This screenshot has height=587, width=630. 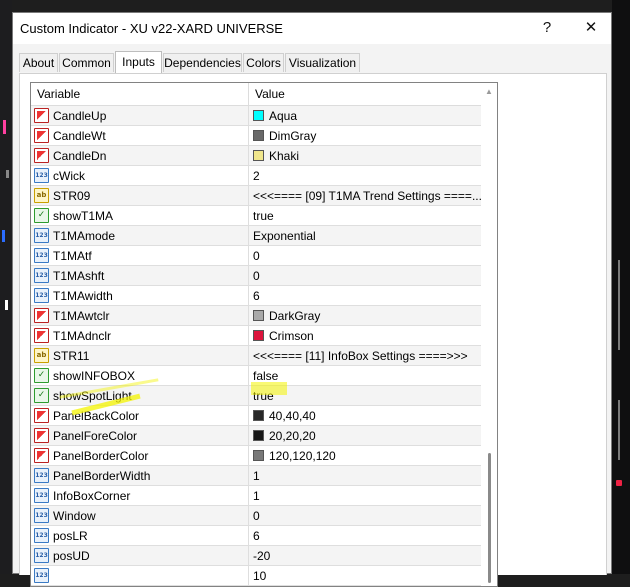 I want to click on variable-name: T1MAwtclr, so click(x=81, y=316).